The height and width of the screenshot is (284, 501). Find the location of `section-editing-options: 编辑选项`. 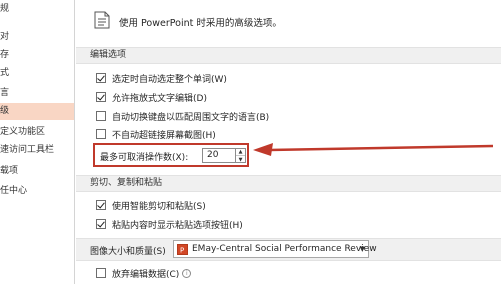

section-editing-options: 编辑选项 is located at coordinates (288, 55).